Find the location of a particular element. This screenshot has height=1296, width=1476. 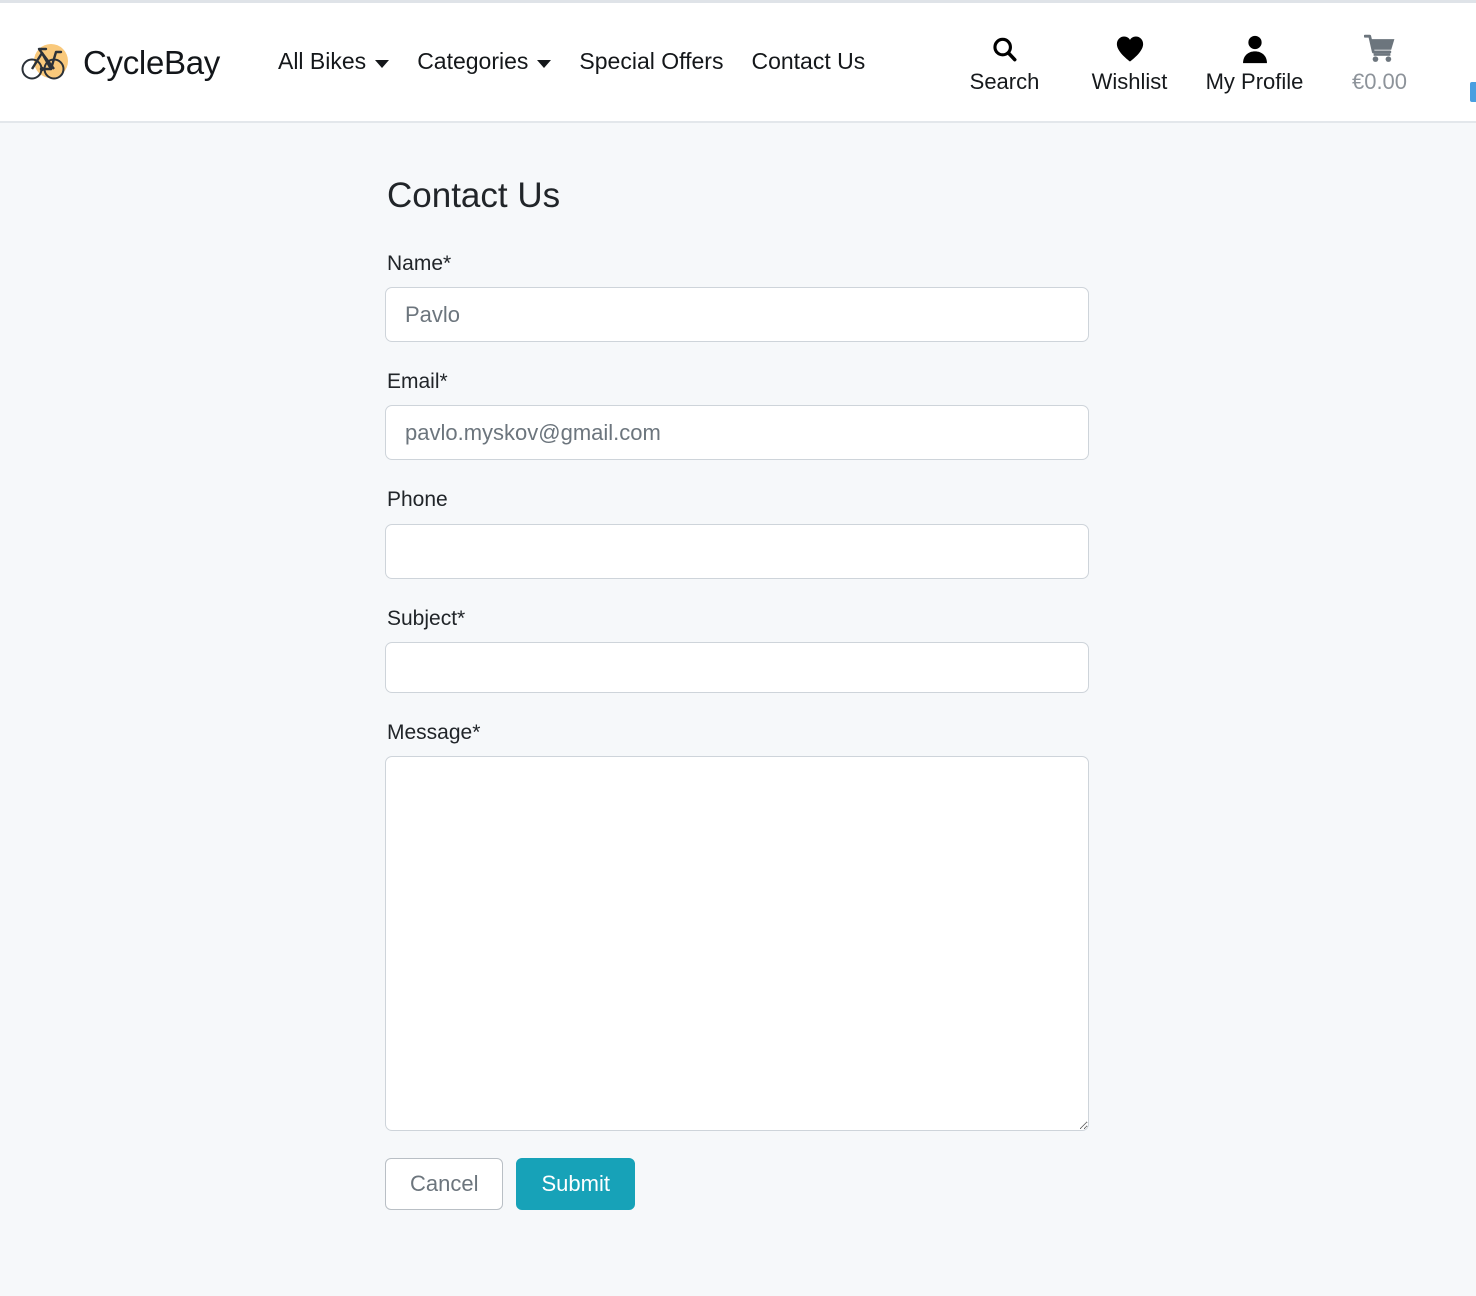

cart-action: €0.00 is located at coordinates (1379, 61).